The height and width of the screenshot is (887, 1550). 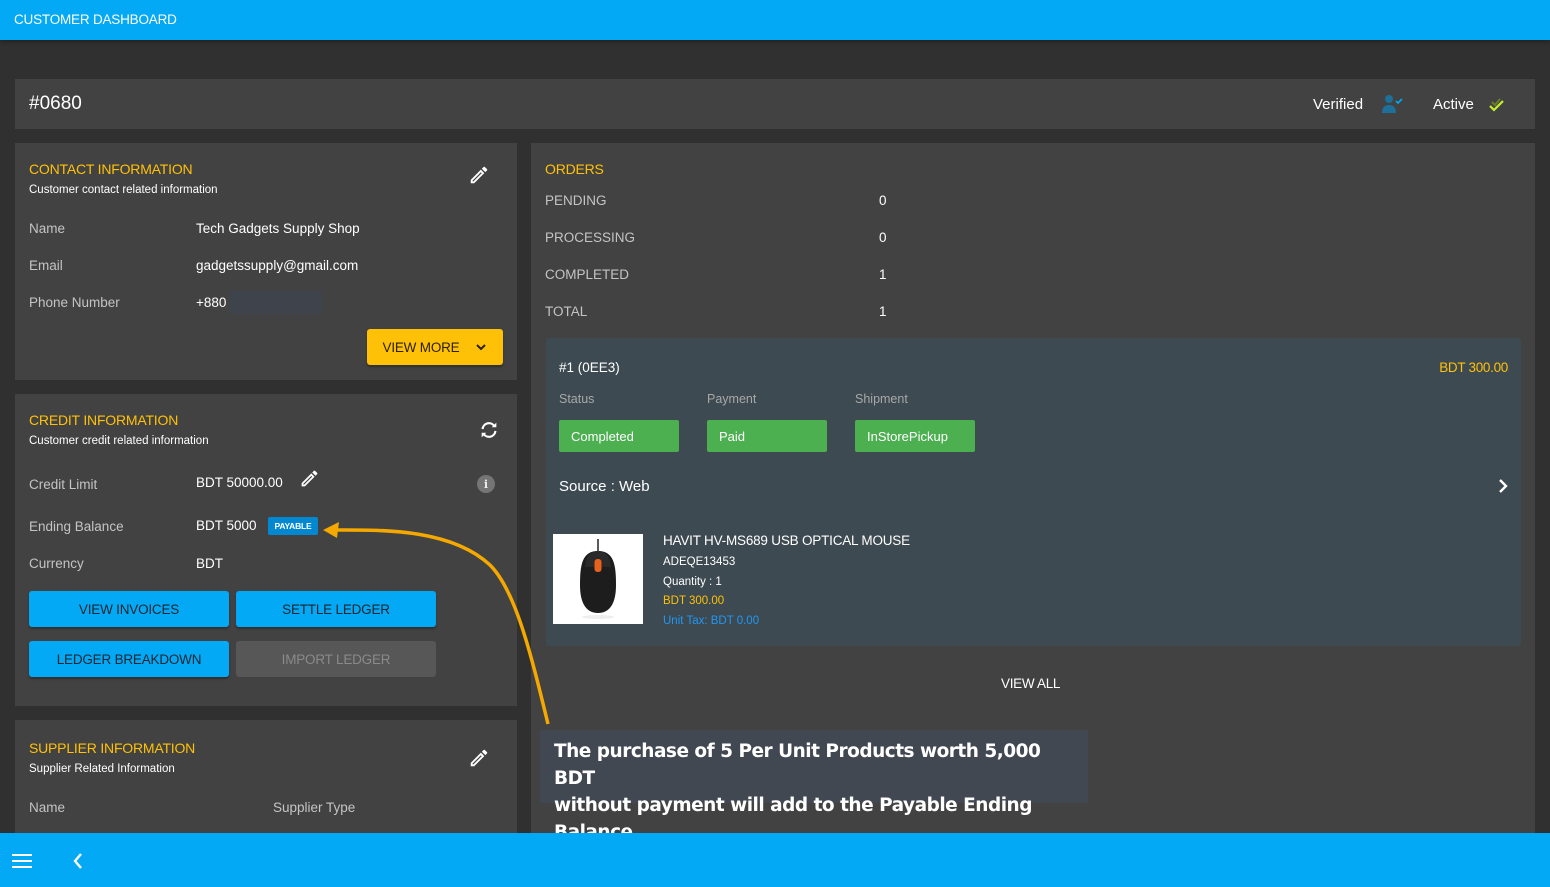 I want to click on contact-email-label: Email, so click(x=46, y=265).